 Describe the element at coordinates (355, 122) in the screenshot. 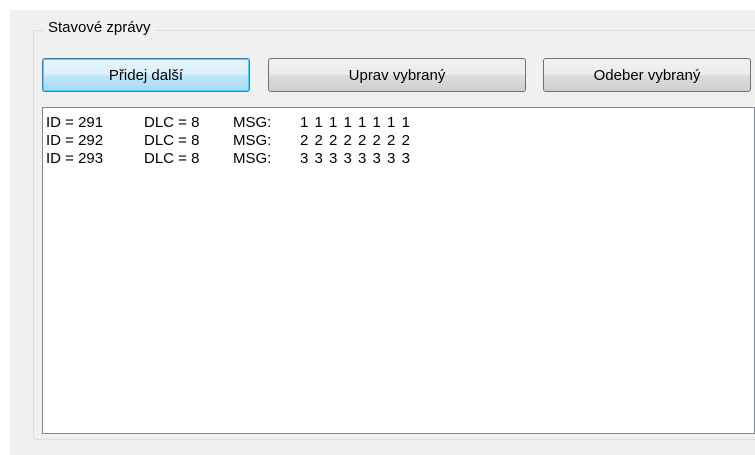

I see `message-data: 1 1 1 1 1 1 1 1` at that location.